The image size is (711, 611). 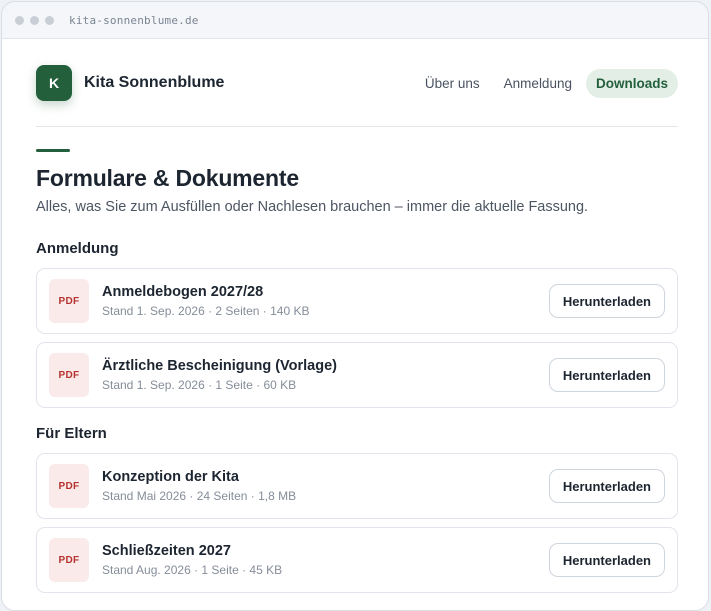 What do you see at coordinates (199, 385) in the screenshot?
I see `document-meta: Stand 1. Sep. 2026 · 1 Seite · 60 KB` at bounding box center [199, 385].